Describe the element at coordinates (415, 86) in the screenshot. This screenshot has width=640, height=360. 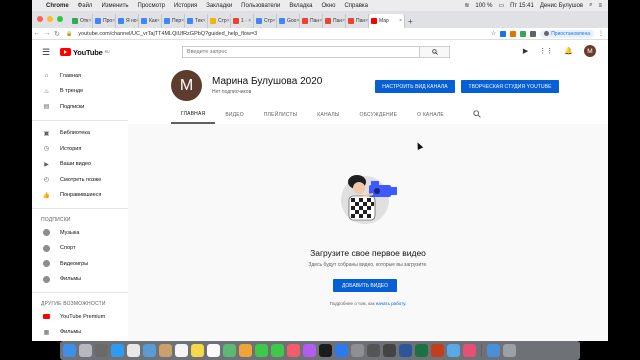
I see `customize-channel-button: НАСТРОИТЬ ВИД КАНАЛА` at that location.